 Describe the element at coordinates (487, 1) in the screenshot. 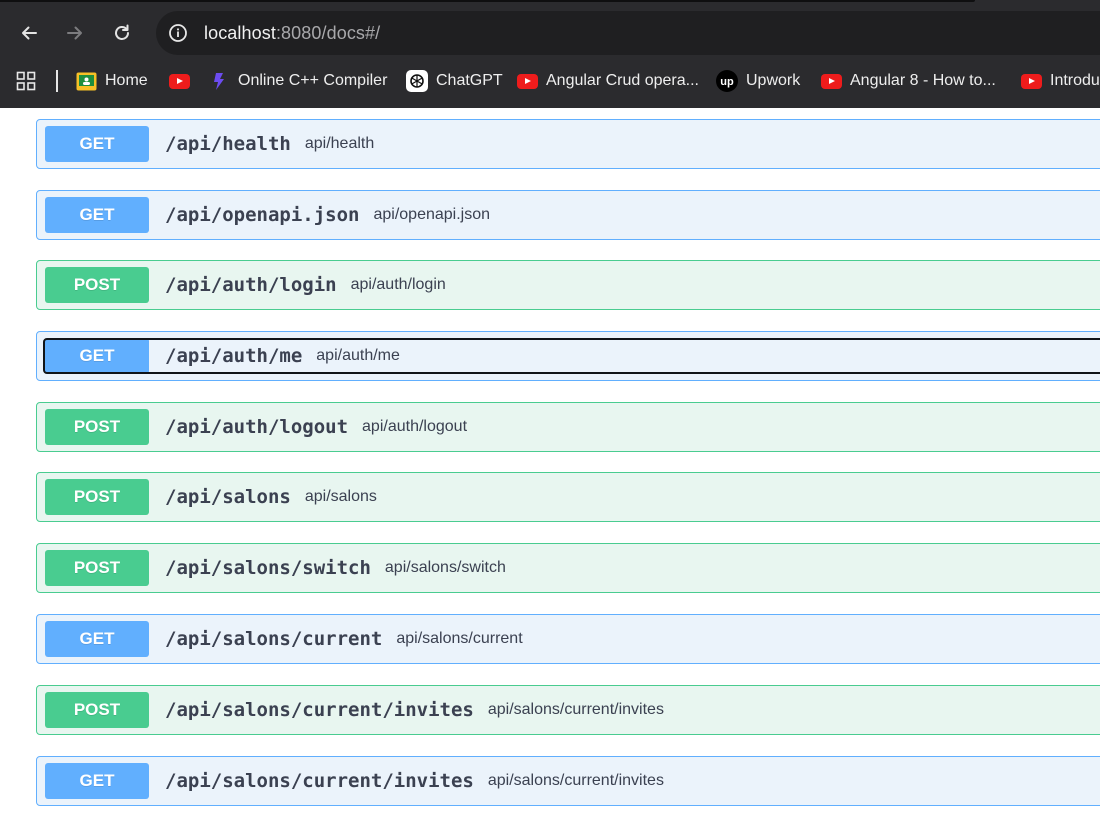

I see `tab-strip` at that location.